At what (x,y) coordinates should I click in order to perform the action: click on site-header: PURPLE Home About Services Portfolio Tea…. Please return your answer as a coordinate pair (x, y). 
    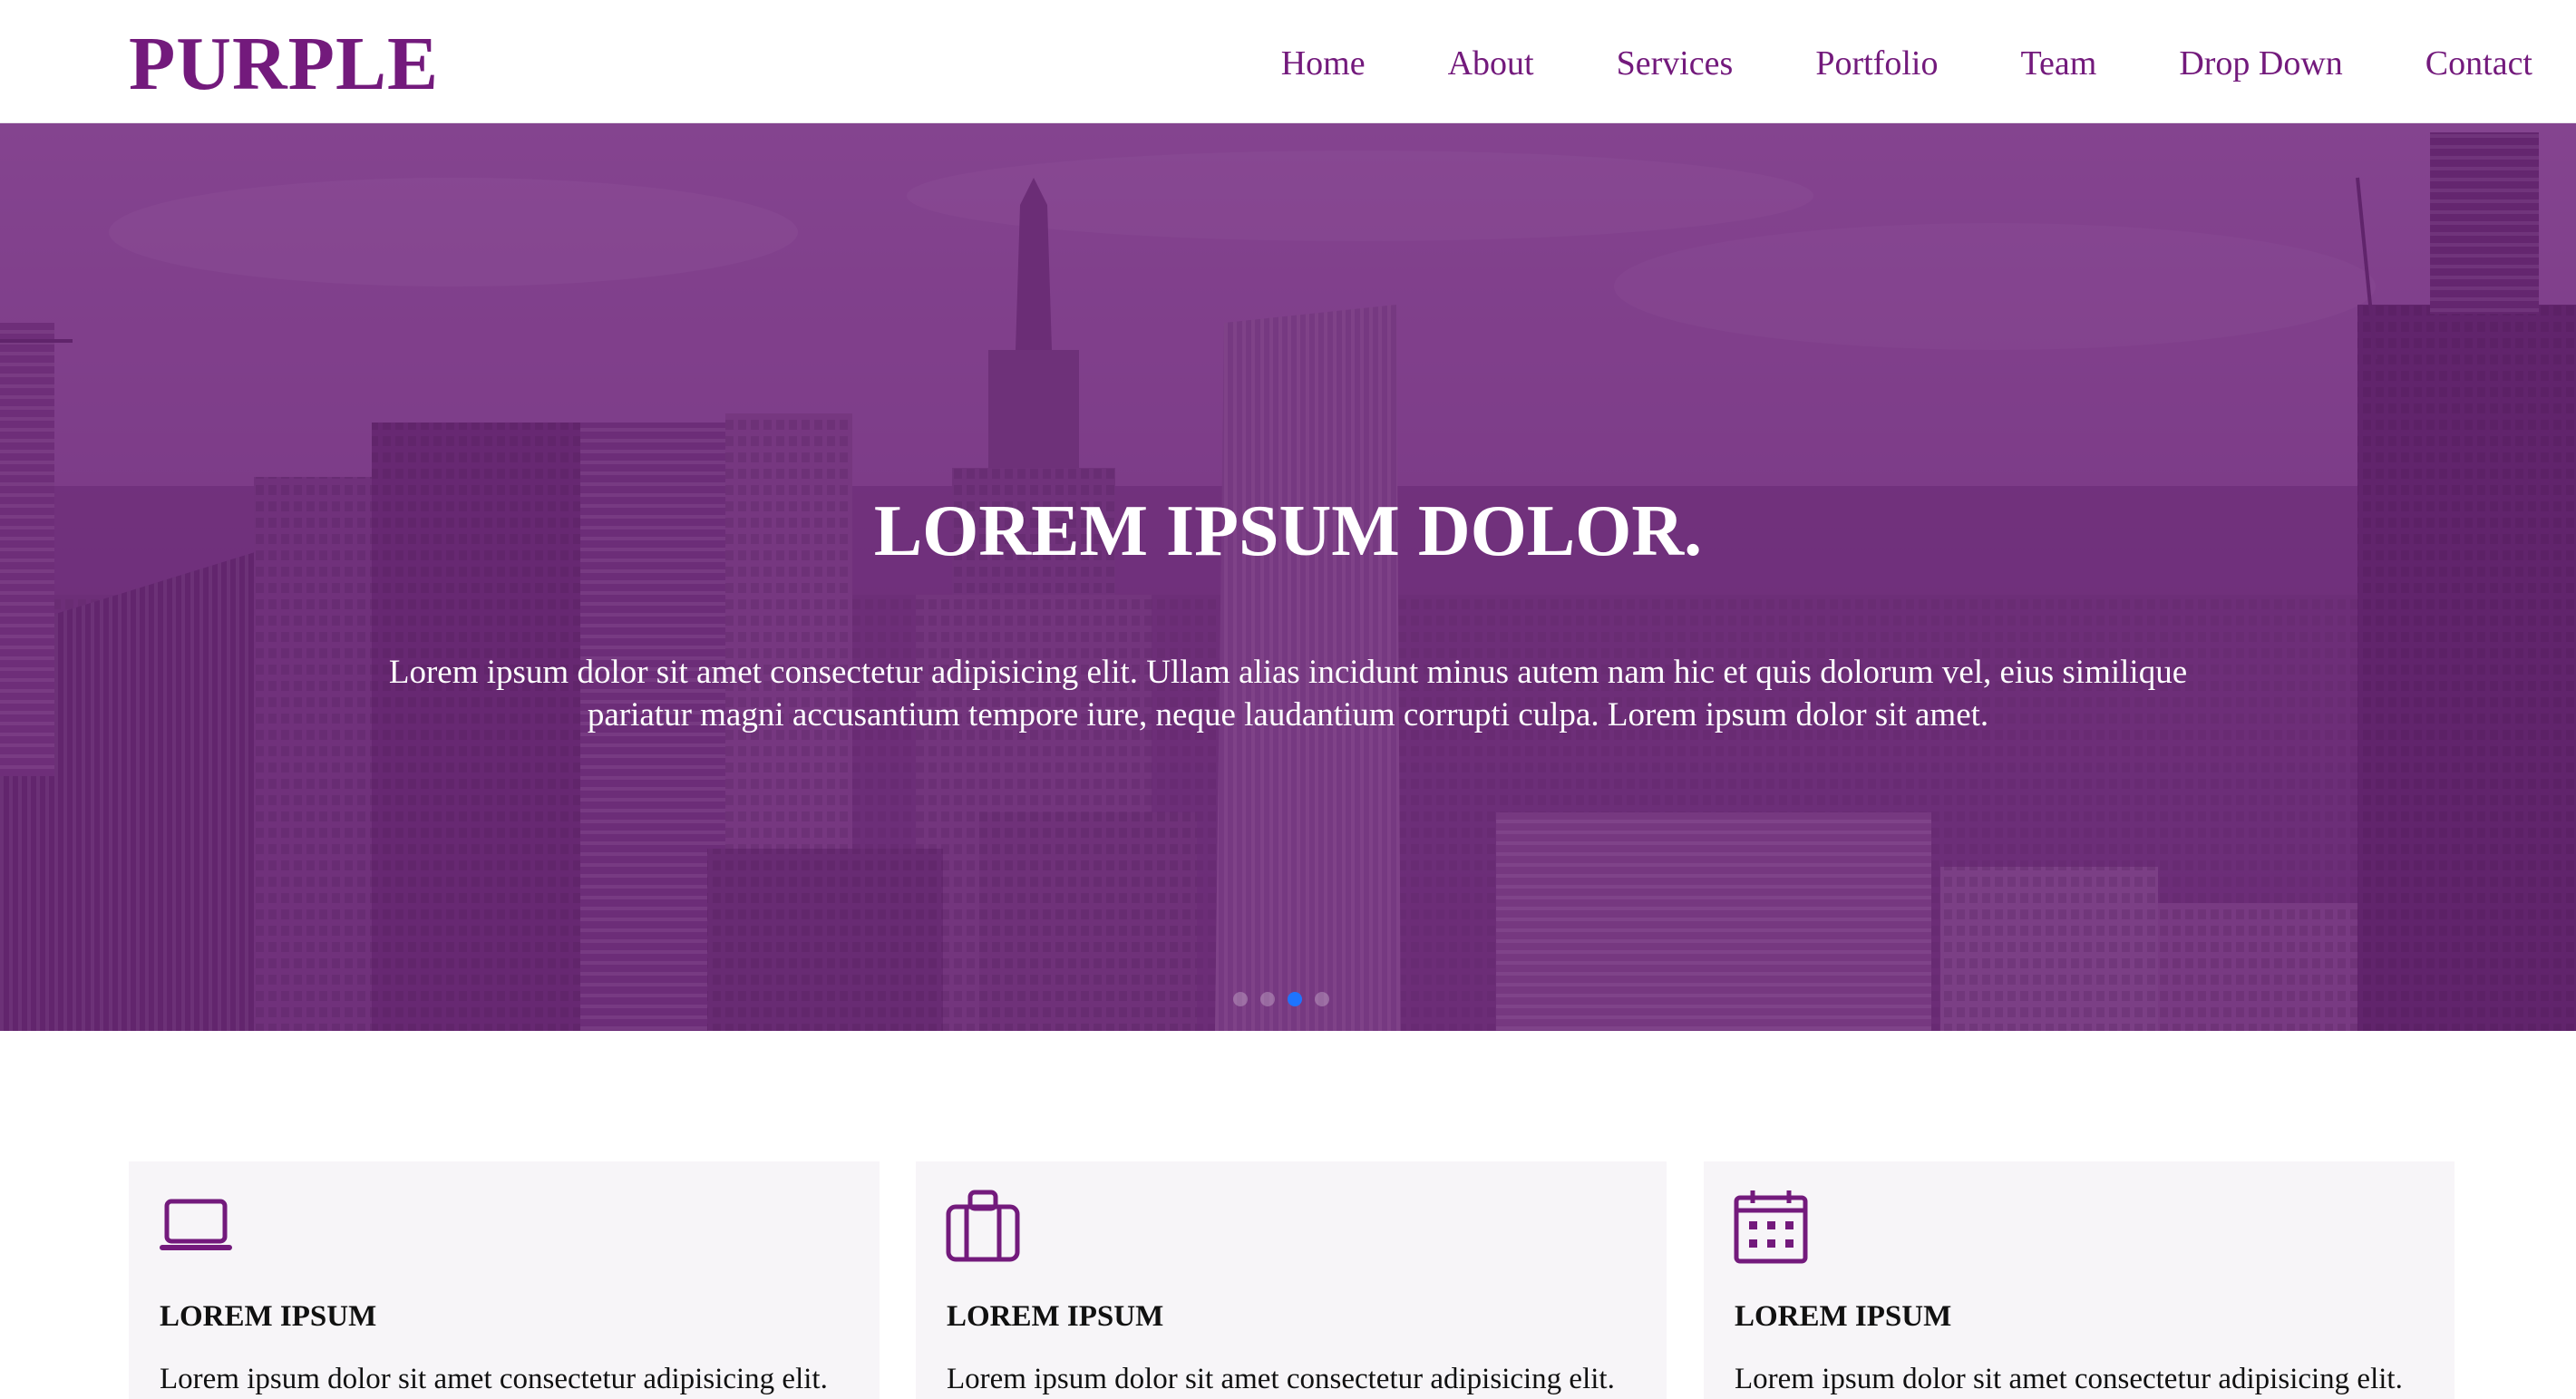
    Looking at the image, I should click on (1288, 61).